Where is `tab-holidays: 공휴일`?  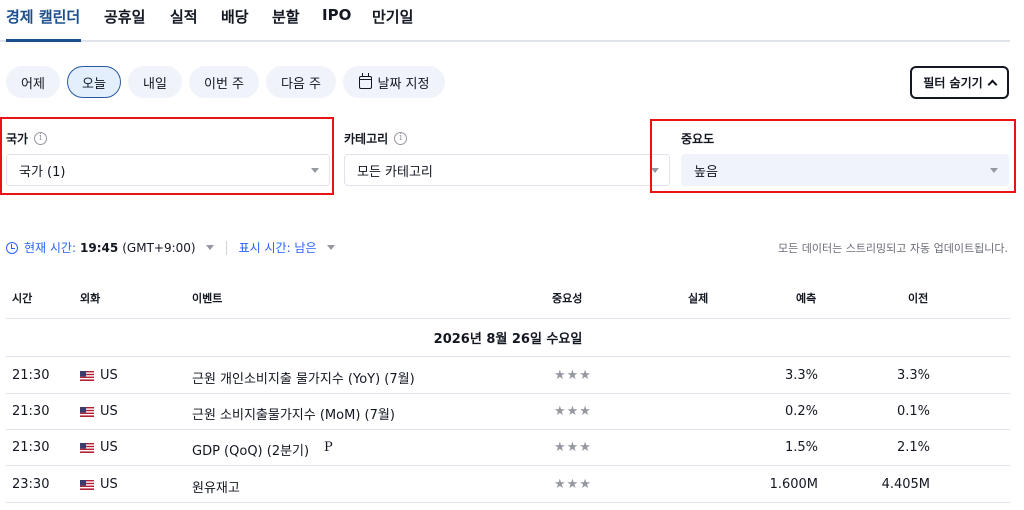 tab-holidays: 공휴일 is located at coordinates (124, 16).